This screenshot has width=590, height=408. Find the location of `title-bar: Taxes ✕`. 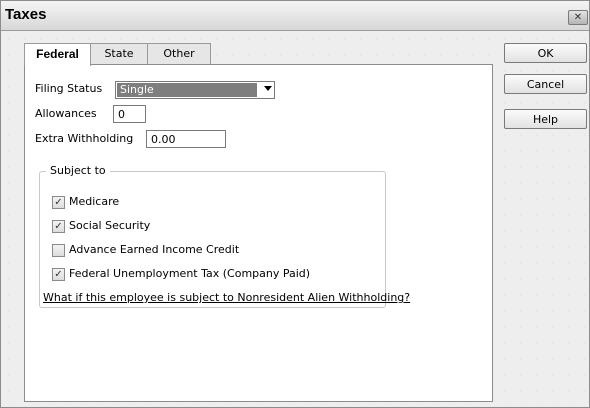

title-bar: Taxes ✕ is located at coordinates (295, 16).